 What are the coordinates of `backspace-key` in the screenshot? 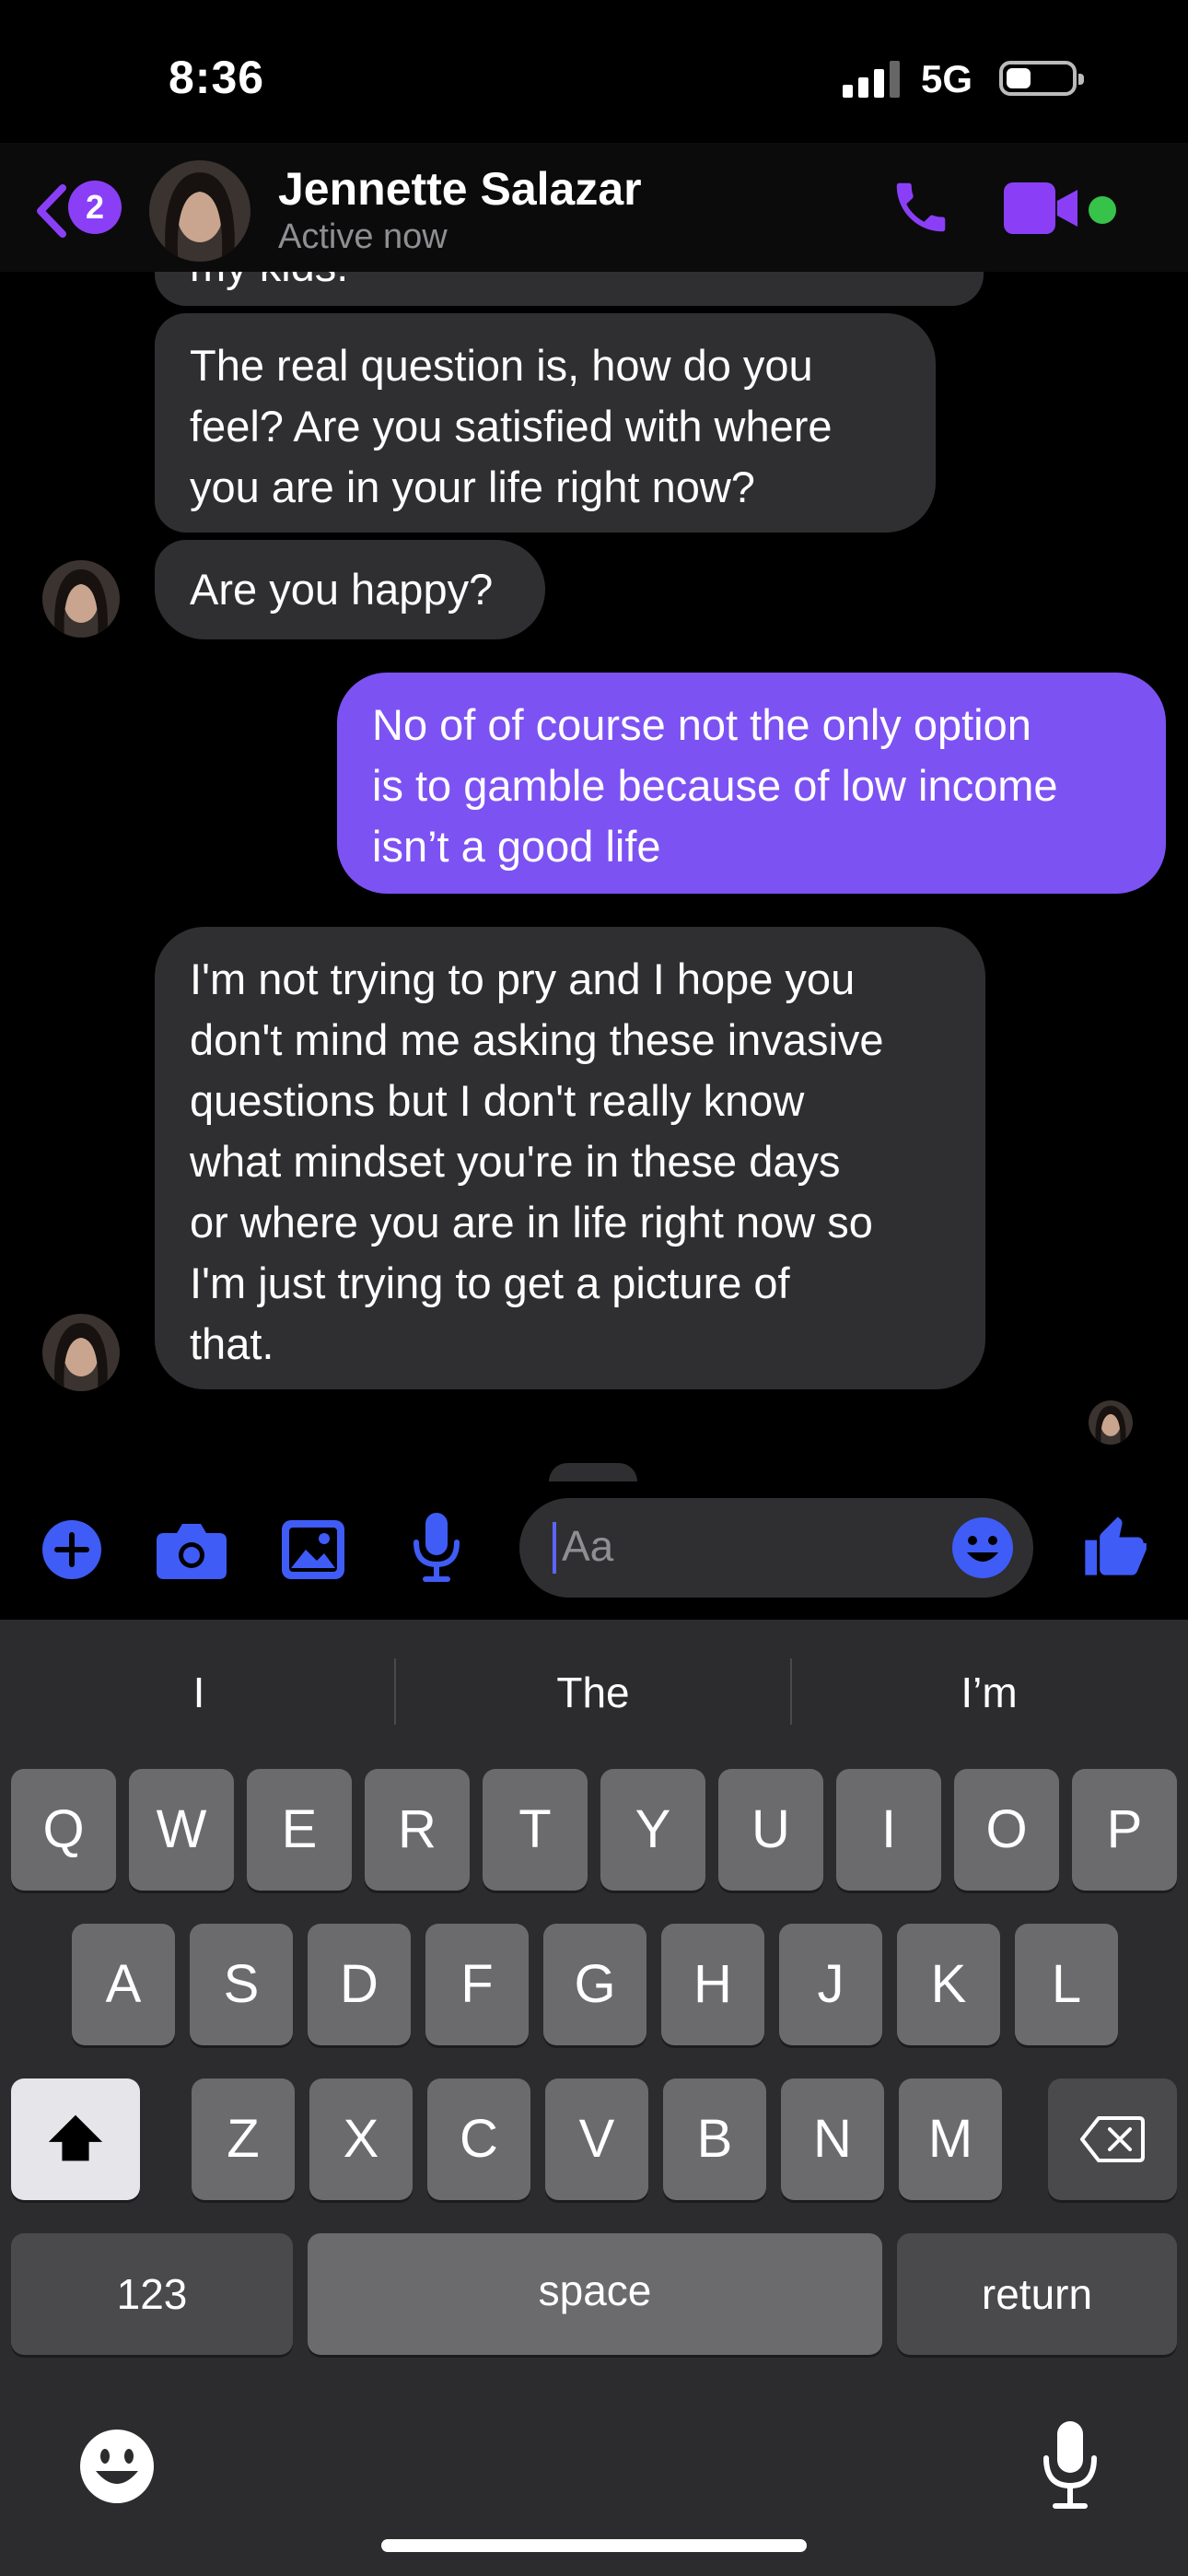 It's located at (1112, 2139).